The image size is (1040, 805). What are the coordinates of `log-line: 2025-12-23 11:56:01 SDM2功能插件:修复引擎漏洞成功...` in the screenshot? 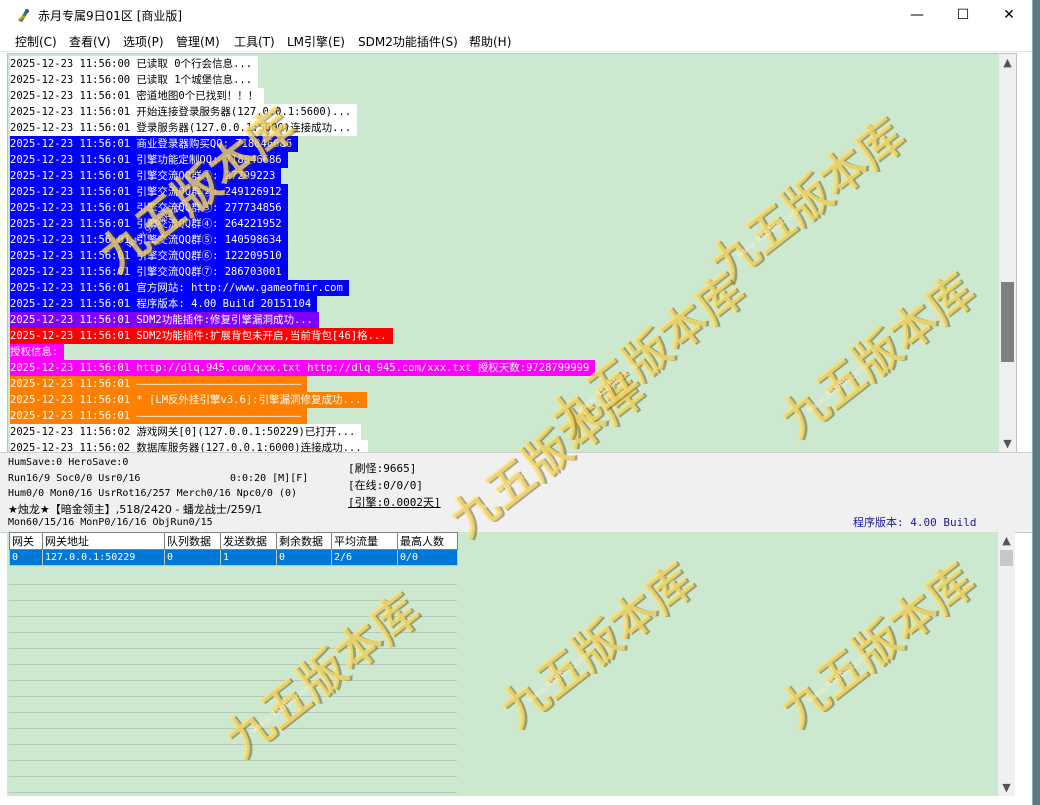 It's located at (165, 320).